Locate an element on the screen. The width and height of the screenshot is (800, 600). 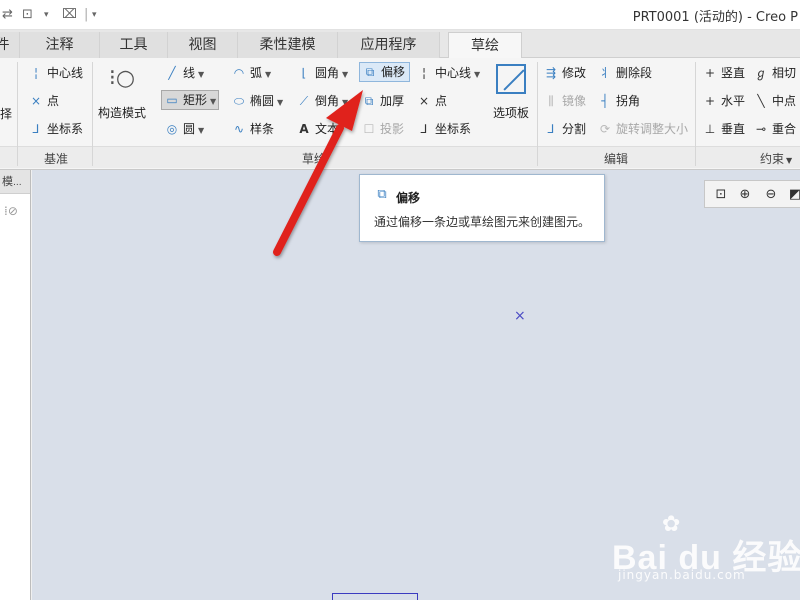
chevron-down-icon: ▾ is located at coordinates (46, 15).